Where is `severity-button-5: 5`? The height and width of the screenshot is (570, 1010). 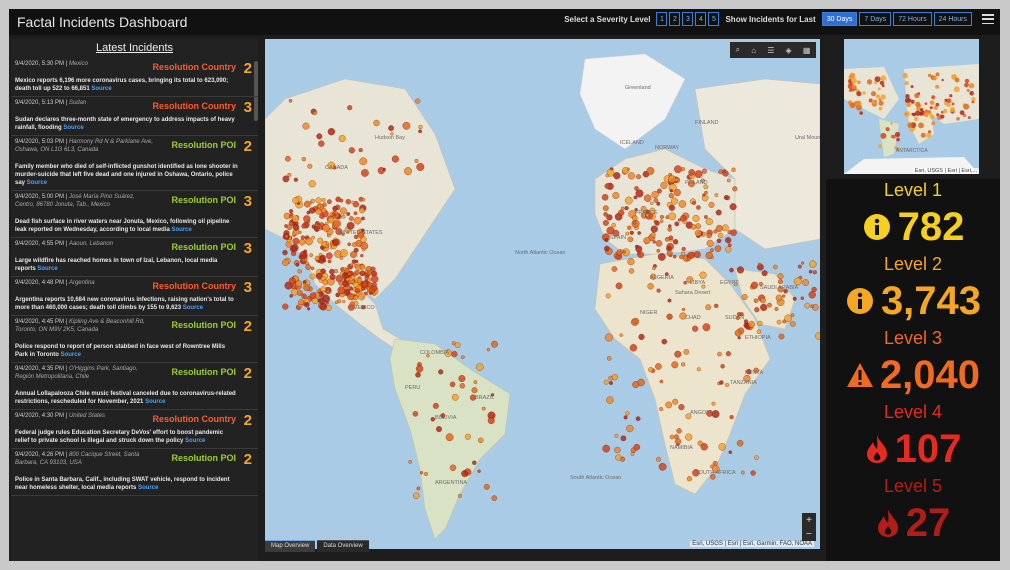
severity-button-5: 5 is located at coordinates (714, 19).